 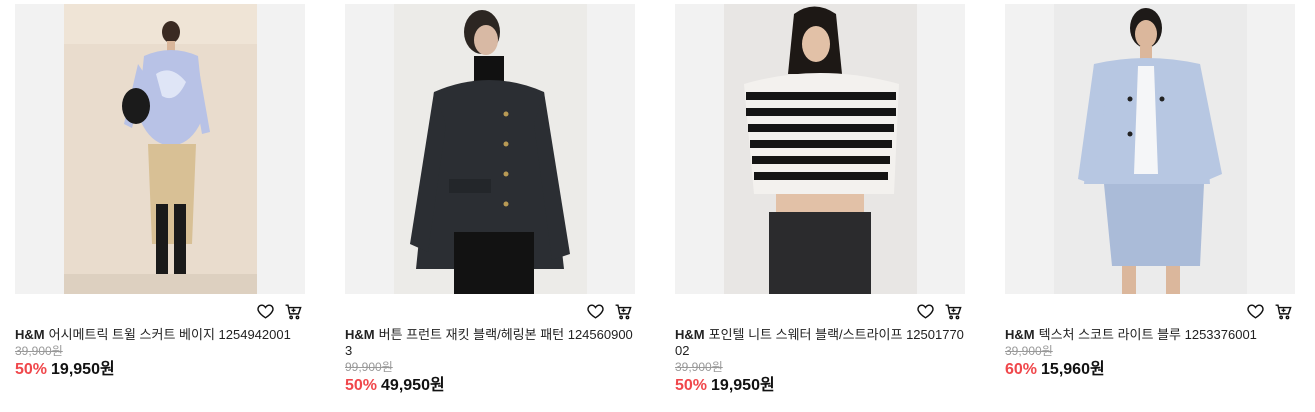 I want to click on product-title: 버튼 프런트 재킷 블랙/헤링본 패턴 1245609003, so click(x=489, y=342).